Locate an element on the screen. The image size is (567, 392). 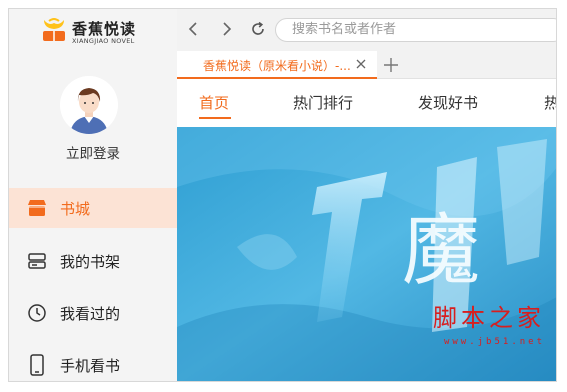
sidebar-item-label: 书城 is located at coordinates (75, 208).